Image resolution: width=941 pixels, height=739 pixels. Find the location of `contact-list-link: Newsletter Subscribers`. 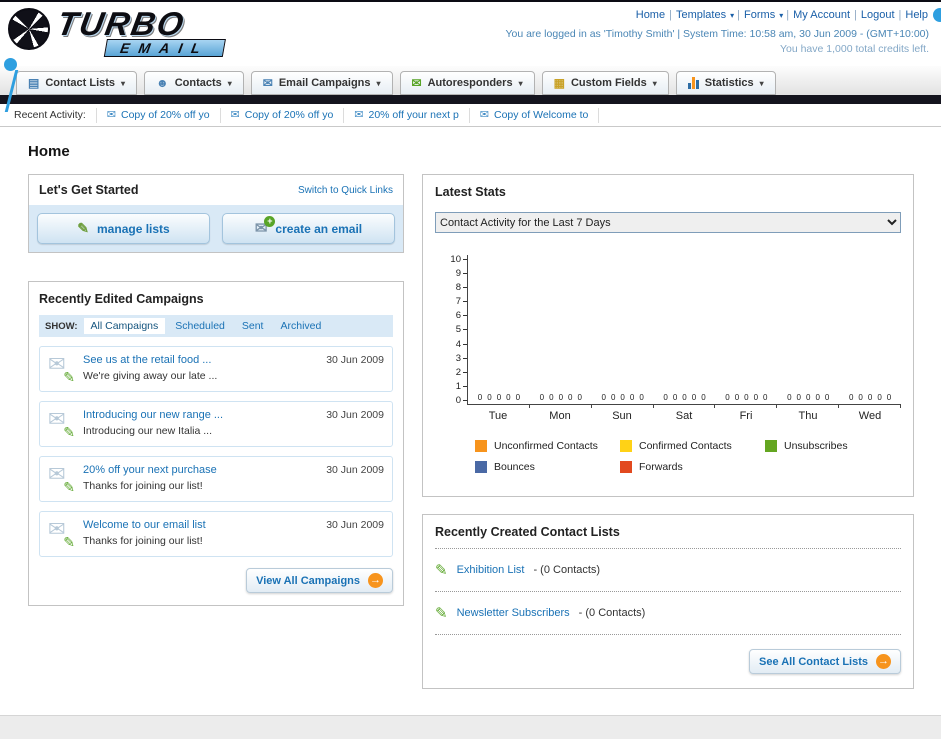

contact-list-link: Newsletter Subscribers is located at coordinates (513, 613).